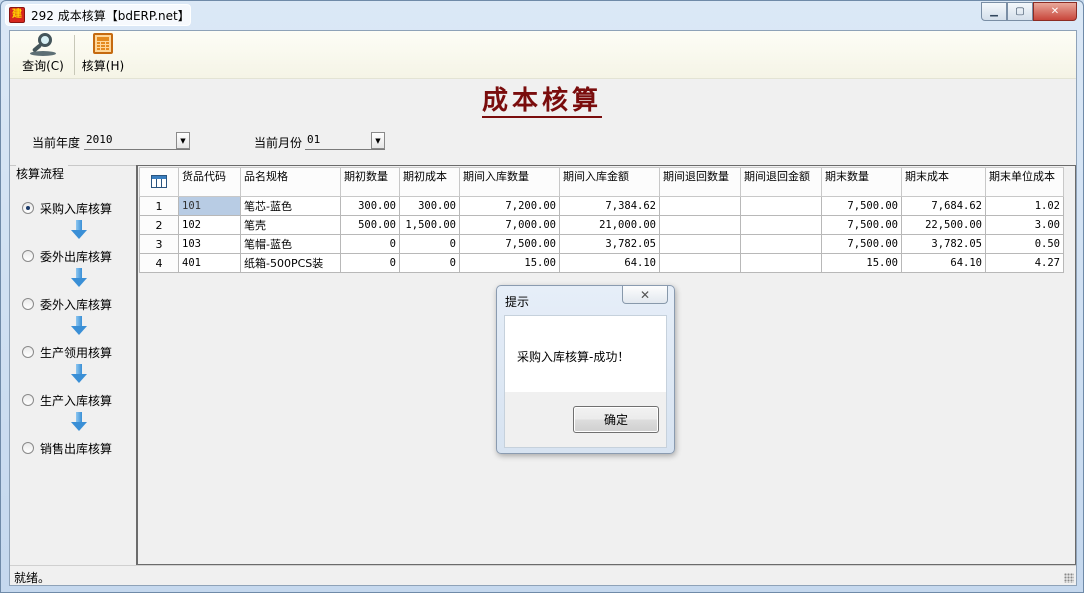 This screenshot has width=1084, height=593. Describe the element at coordinates (103, 43) in the screenshot. I see `calculator-icon` at that location.